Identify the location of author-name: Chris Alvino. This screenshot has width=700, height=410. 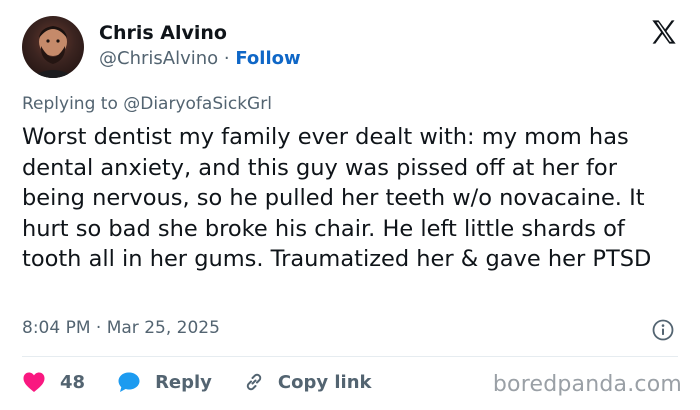
(163, 33).